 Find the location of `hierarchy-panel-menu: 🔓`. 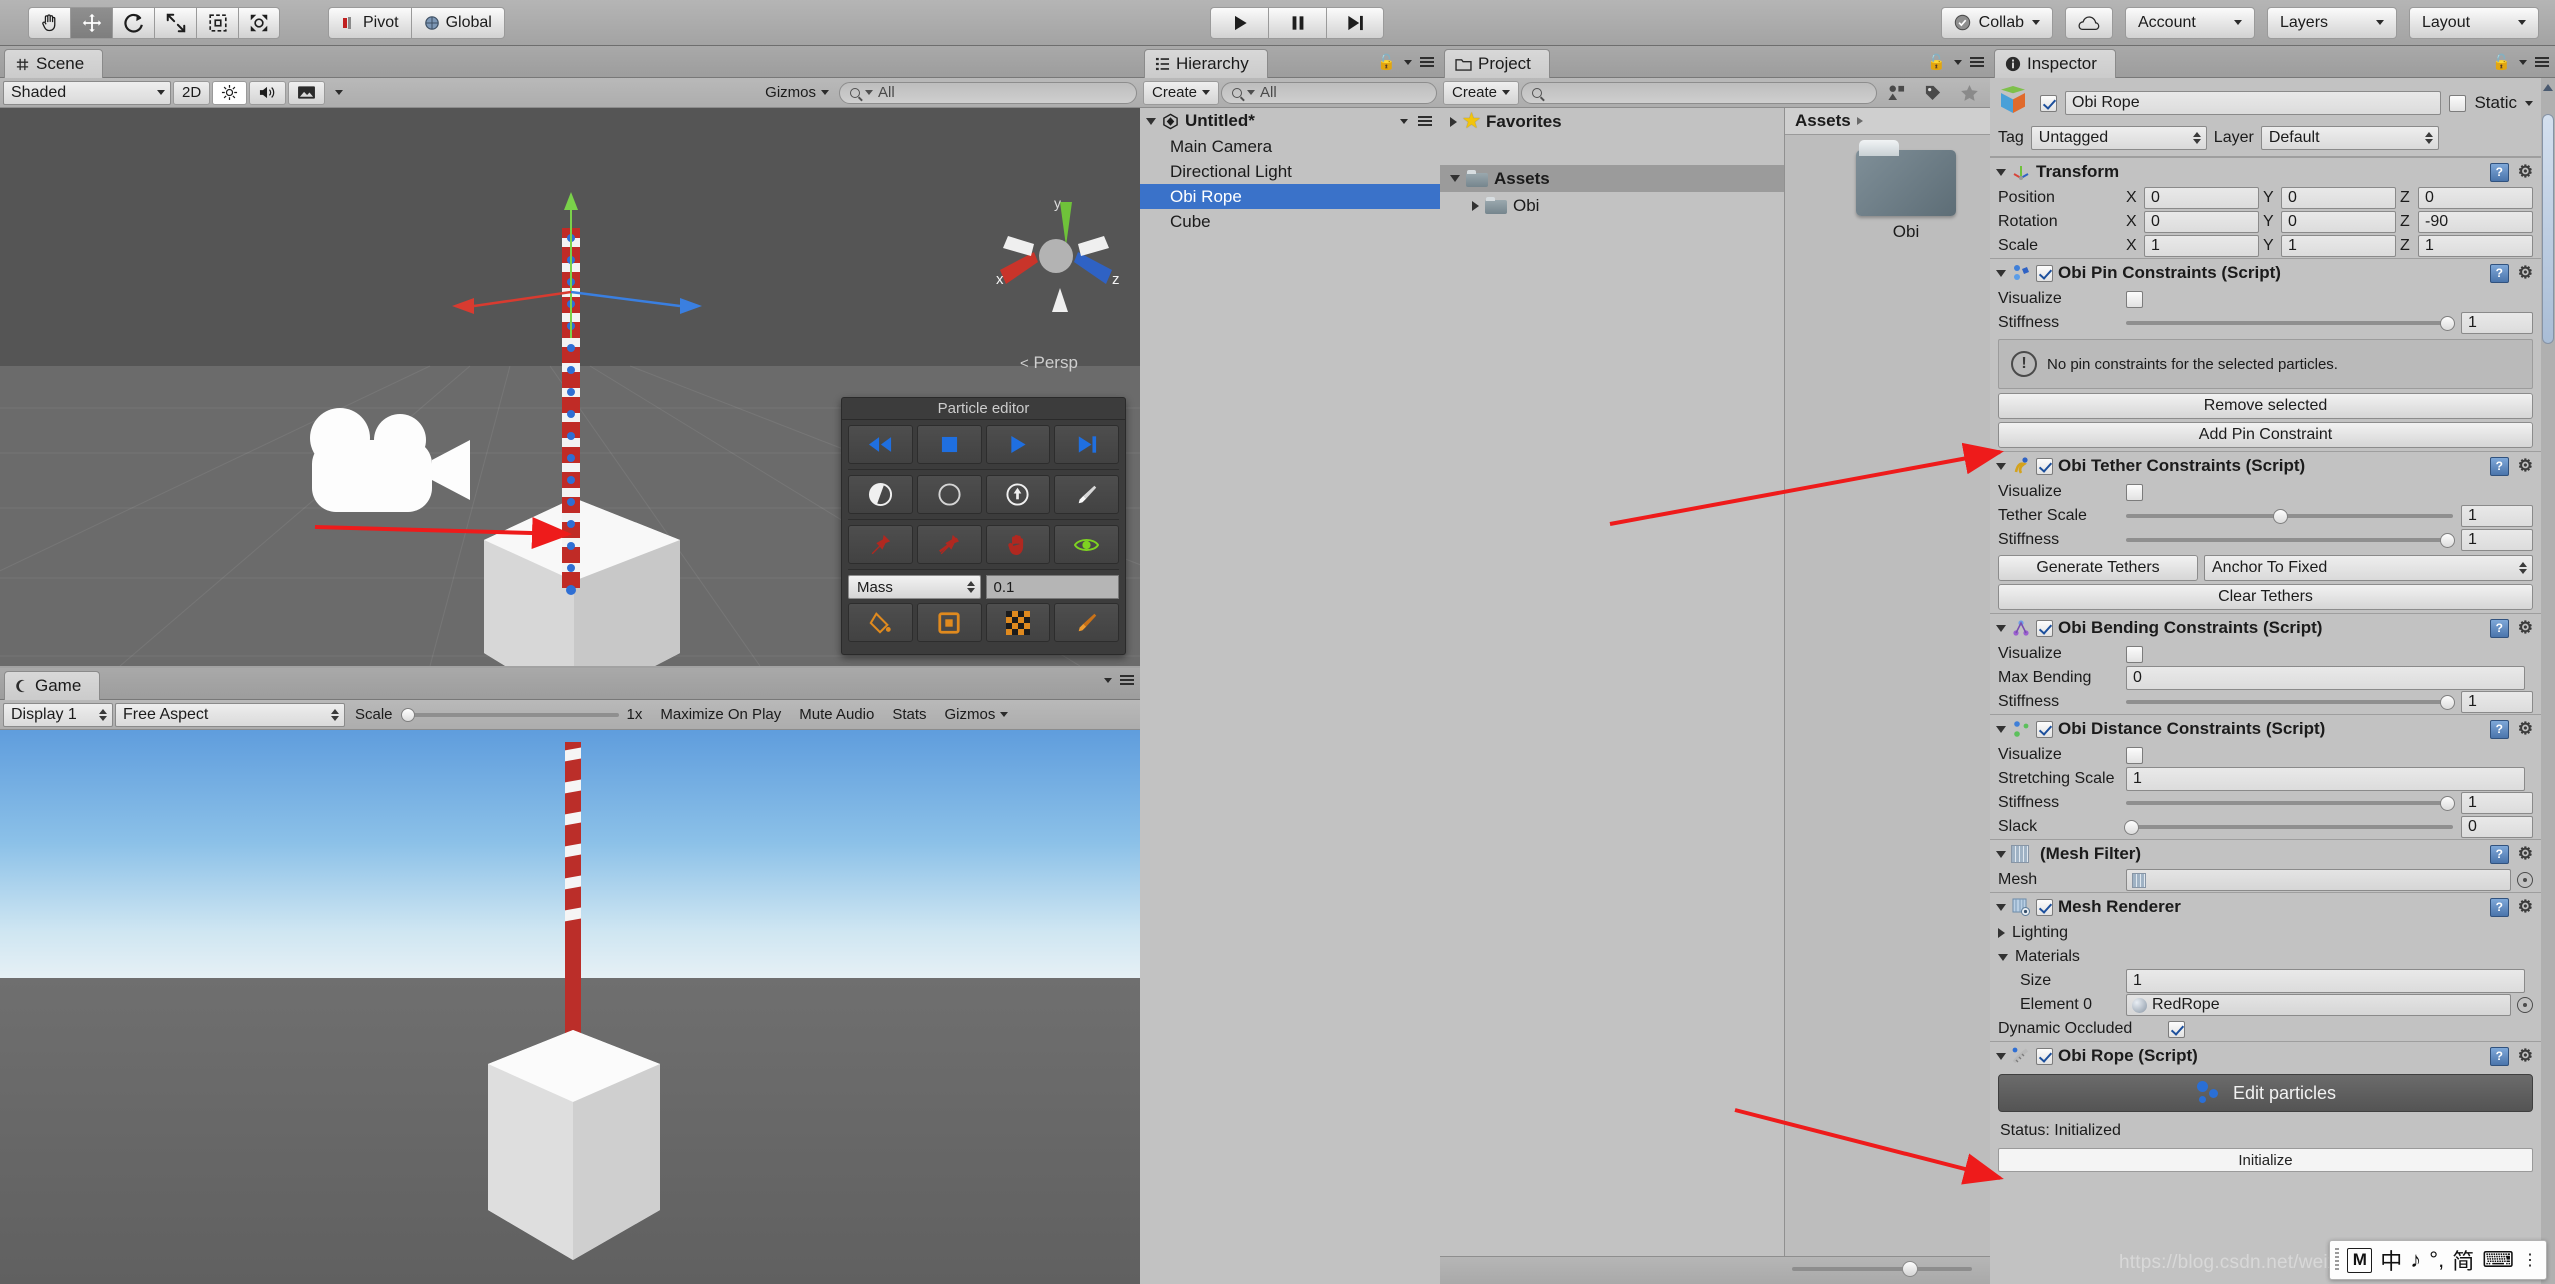

hierarchy-panel-menu: 🔓 is located at coordinates (1405, 62).